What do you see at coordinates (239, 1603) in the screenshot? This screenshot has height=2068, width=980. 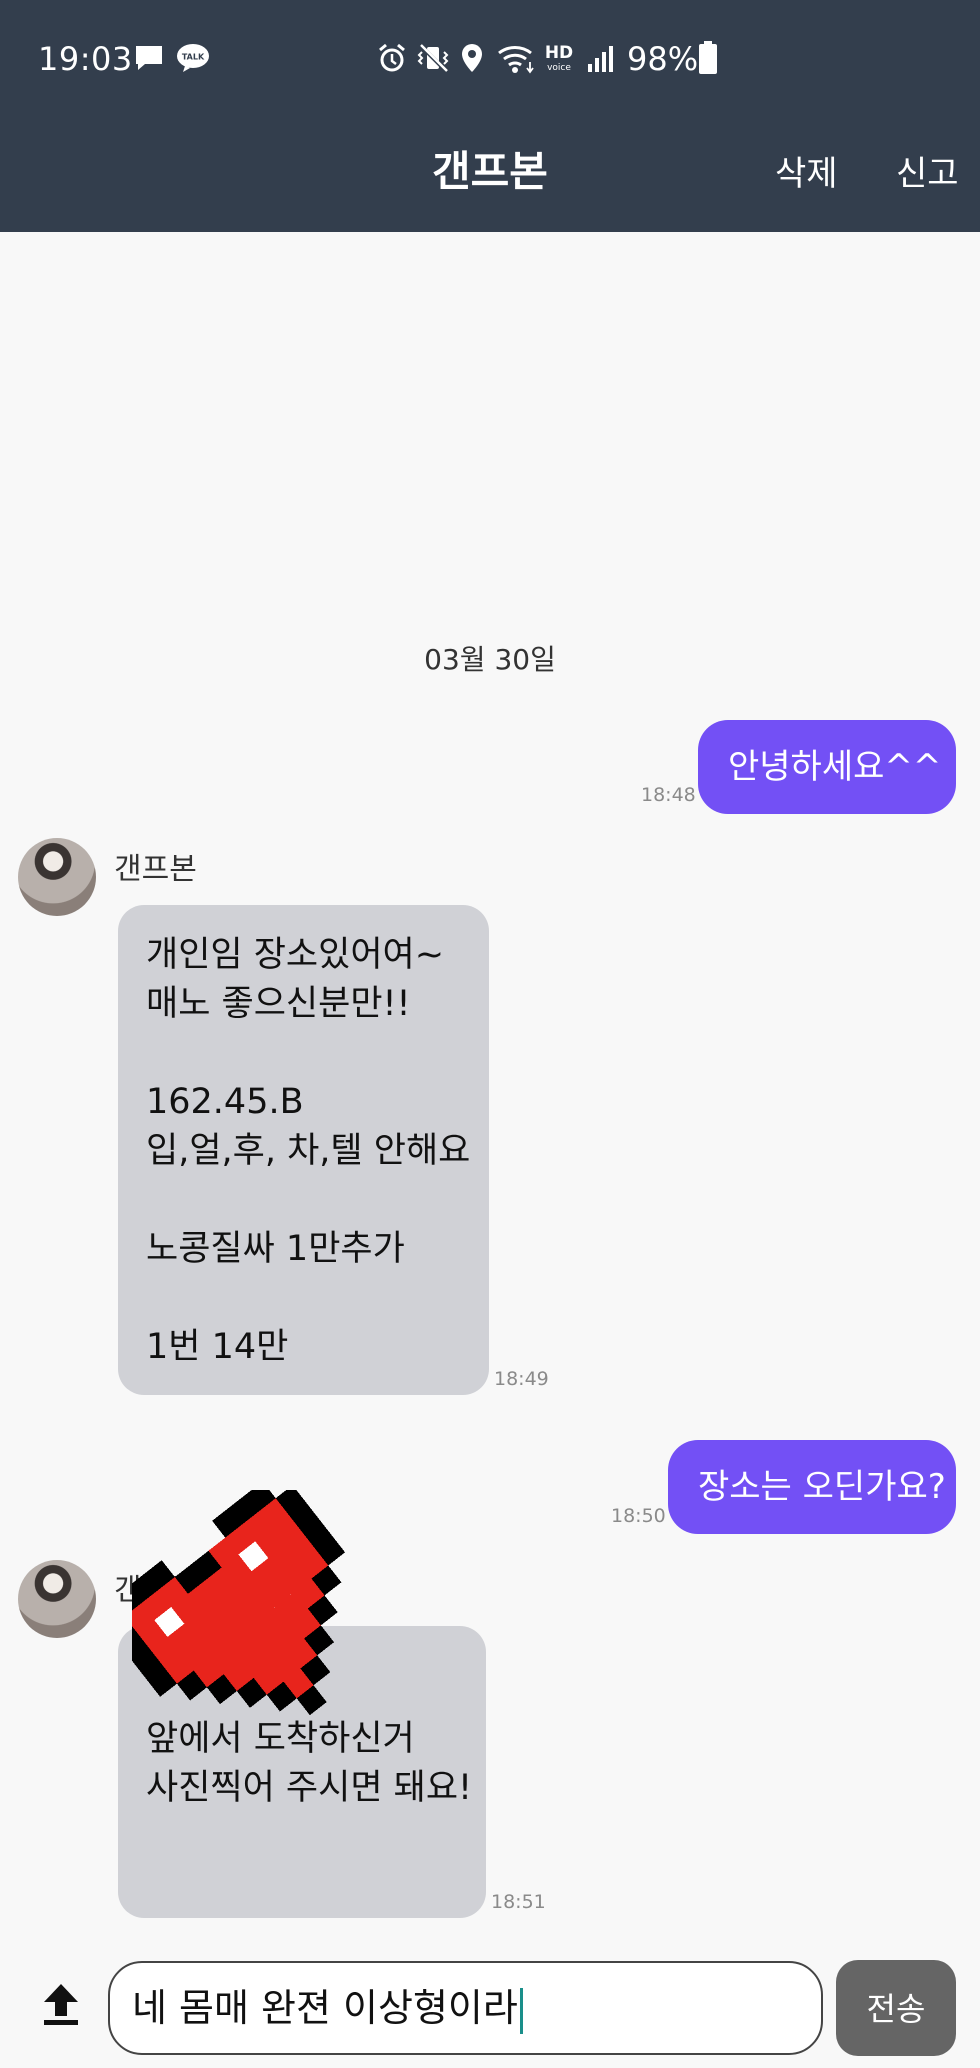 I see `pixel-heart-icon` at bounding box center [239, 1603].